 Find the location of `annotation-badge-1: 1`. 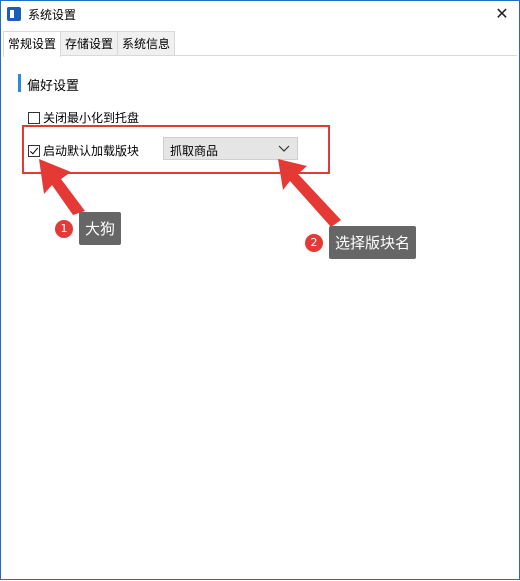

annotation-badge-1: 1 is located at coordinates (64, 228).